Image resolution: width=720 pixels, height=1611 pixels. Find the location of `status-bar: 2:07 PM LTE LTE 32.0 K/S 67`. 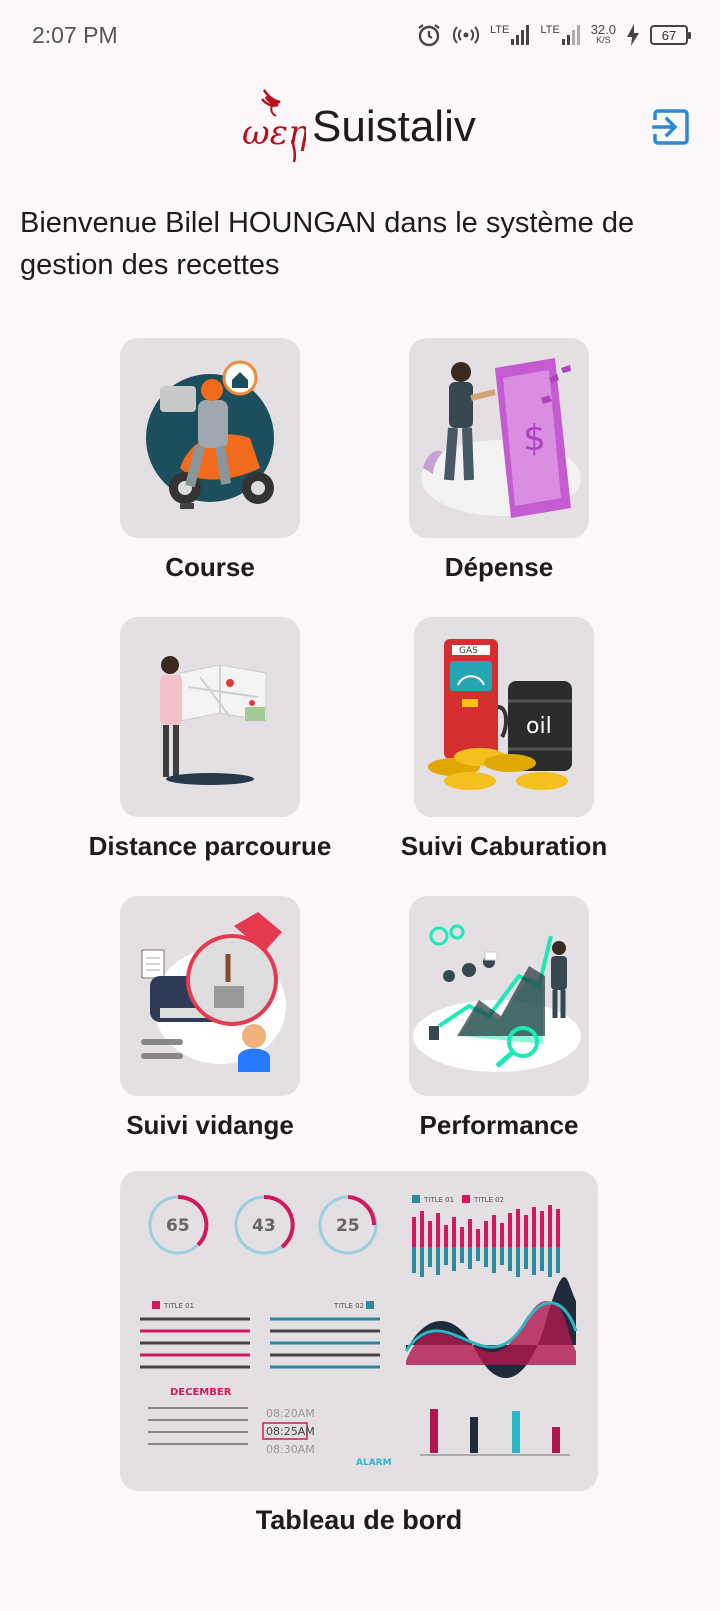

status-bar: 2:07 PM LTE LTE 32.0 K/S 67 is located at coordinates (360, 36).